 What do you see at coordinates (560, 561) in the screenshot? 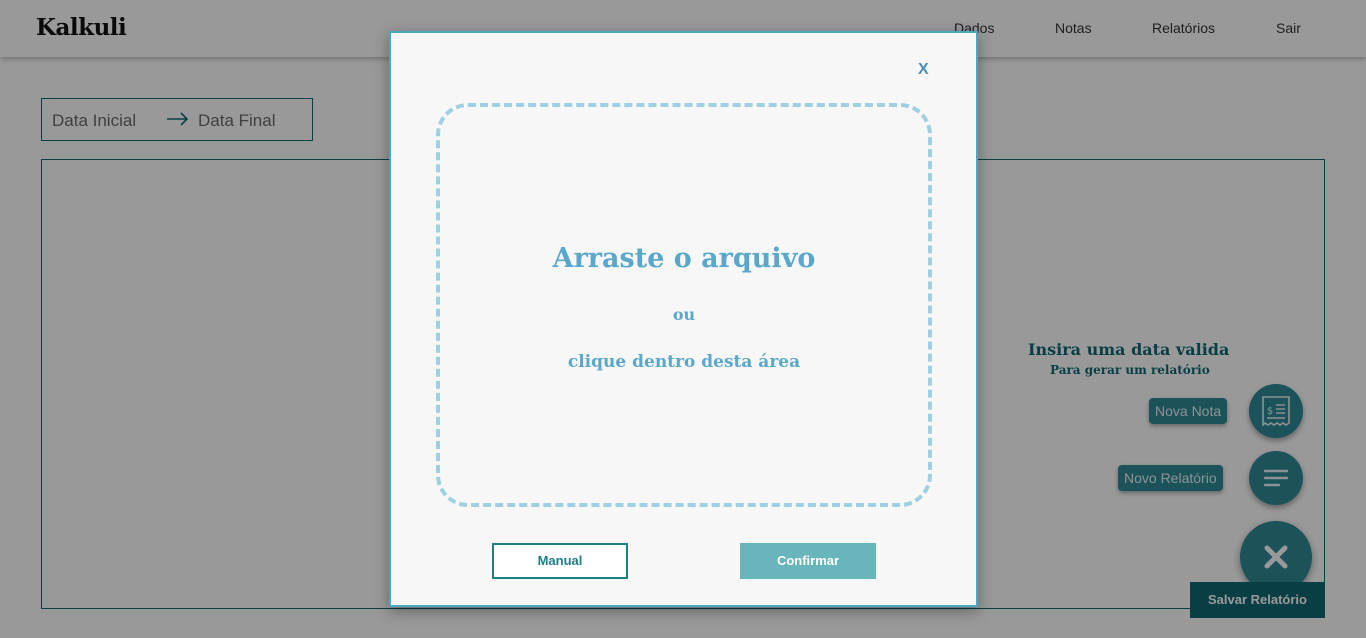
I see `manual-button: Manual` at bounding box center [560, 561].